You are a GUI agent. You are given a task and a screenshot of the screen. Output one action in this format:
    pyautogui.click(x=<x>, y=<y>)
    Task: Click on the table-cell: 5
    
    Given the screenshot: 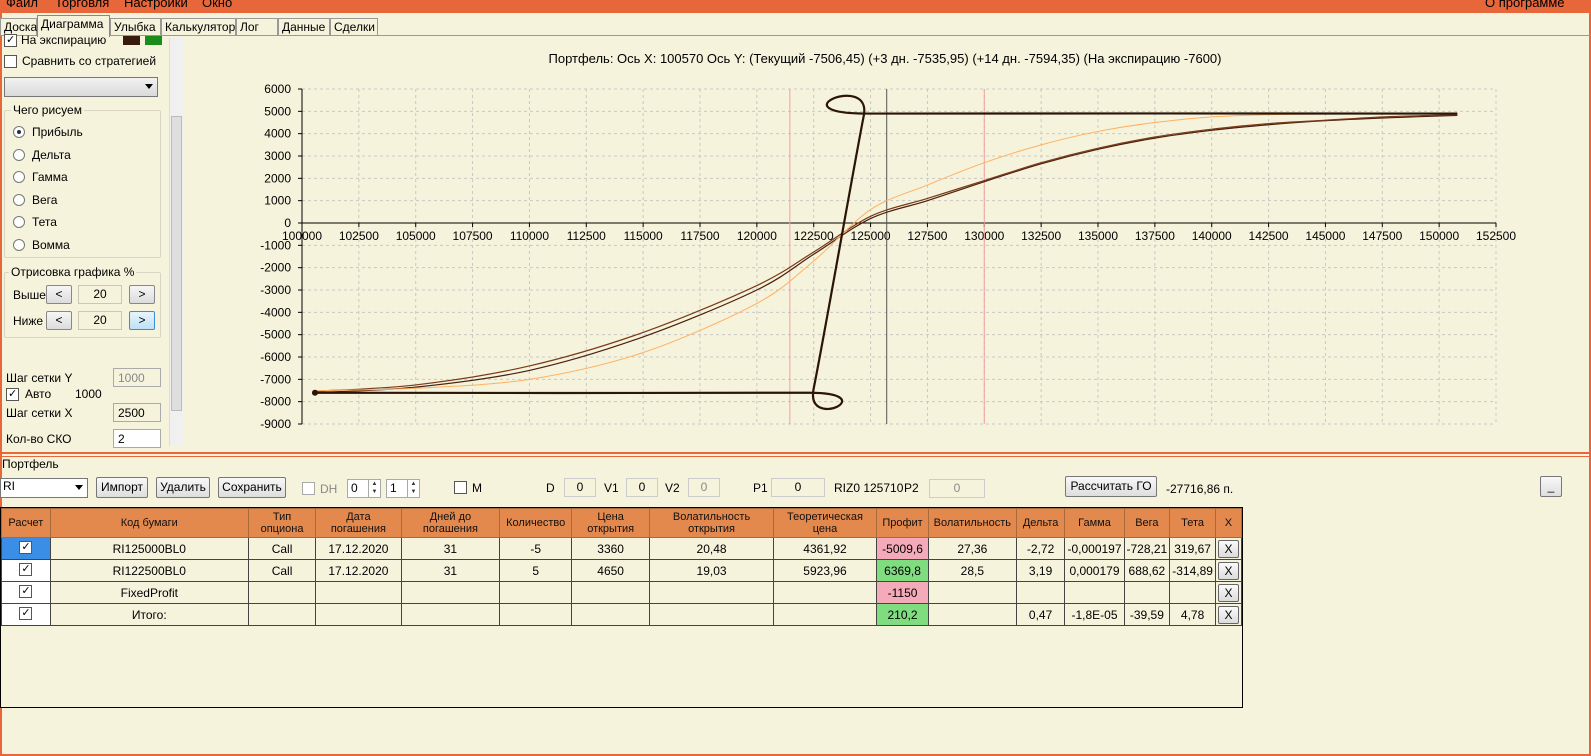 What is the action you would take?
    pyautogui.click(x=536, y=570)
    